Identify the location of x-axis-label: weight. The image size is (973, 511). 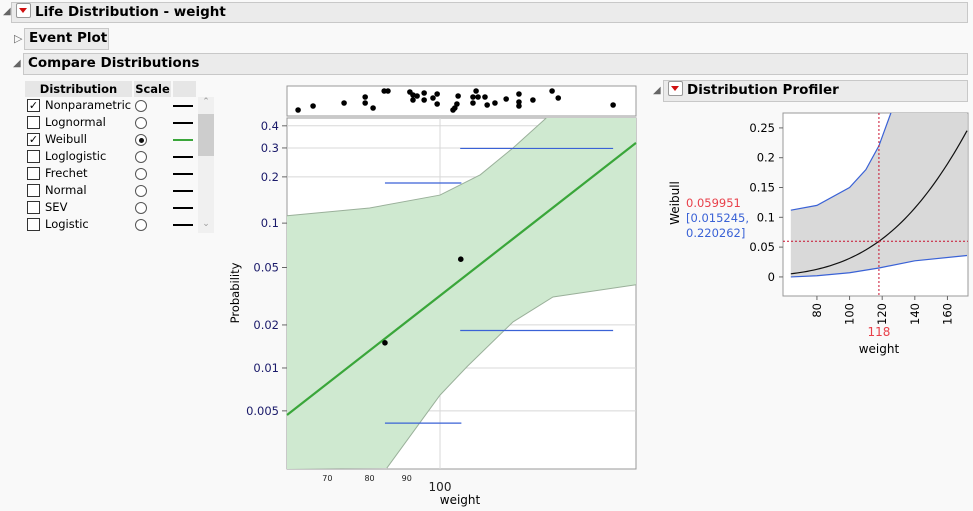
(460, 500).